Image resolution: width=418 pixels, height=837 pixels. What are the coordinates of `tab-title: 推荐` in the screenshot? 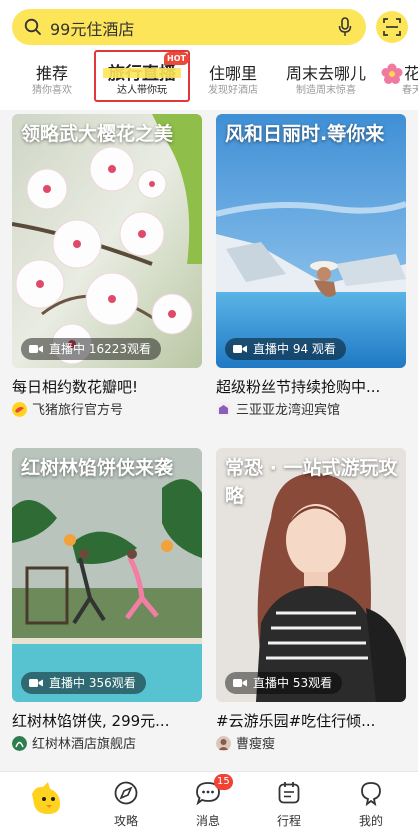 It's located at (51, 73).